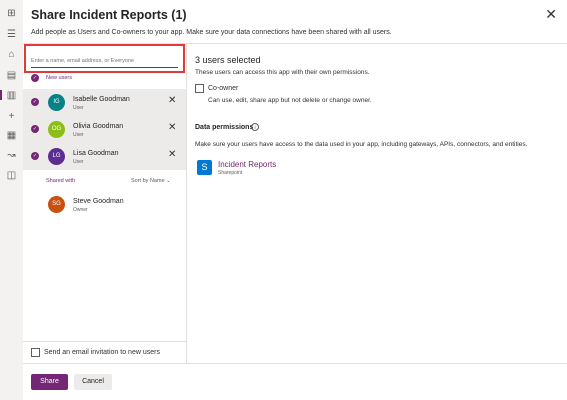 The height and width of the screenshot is (400, 567). I want to click on left-nav-rail: ⊞ ☰ ⌂ ▤ ▥ + ▦ ↝ ◫, so click(12, 199).